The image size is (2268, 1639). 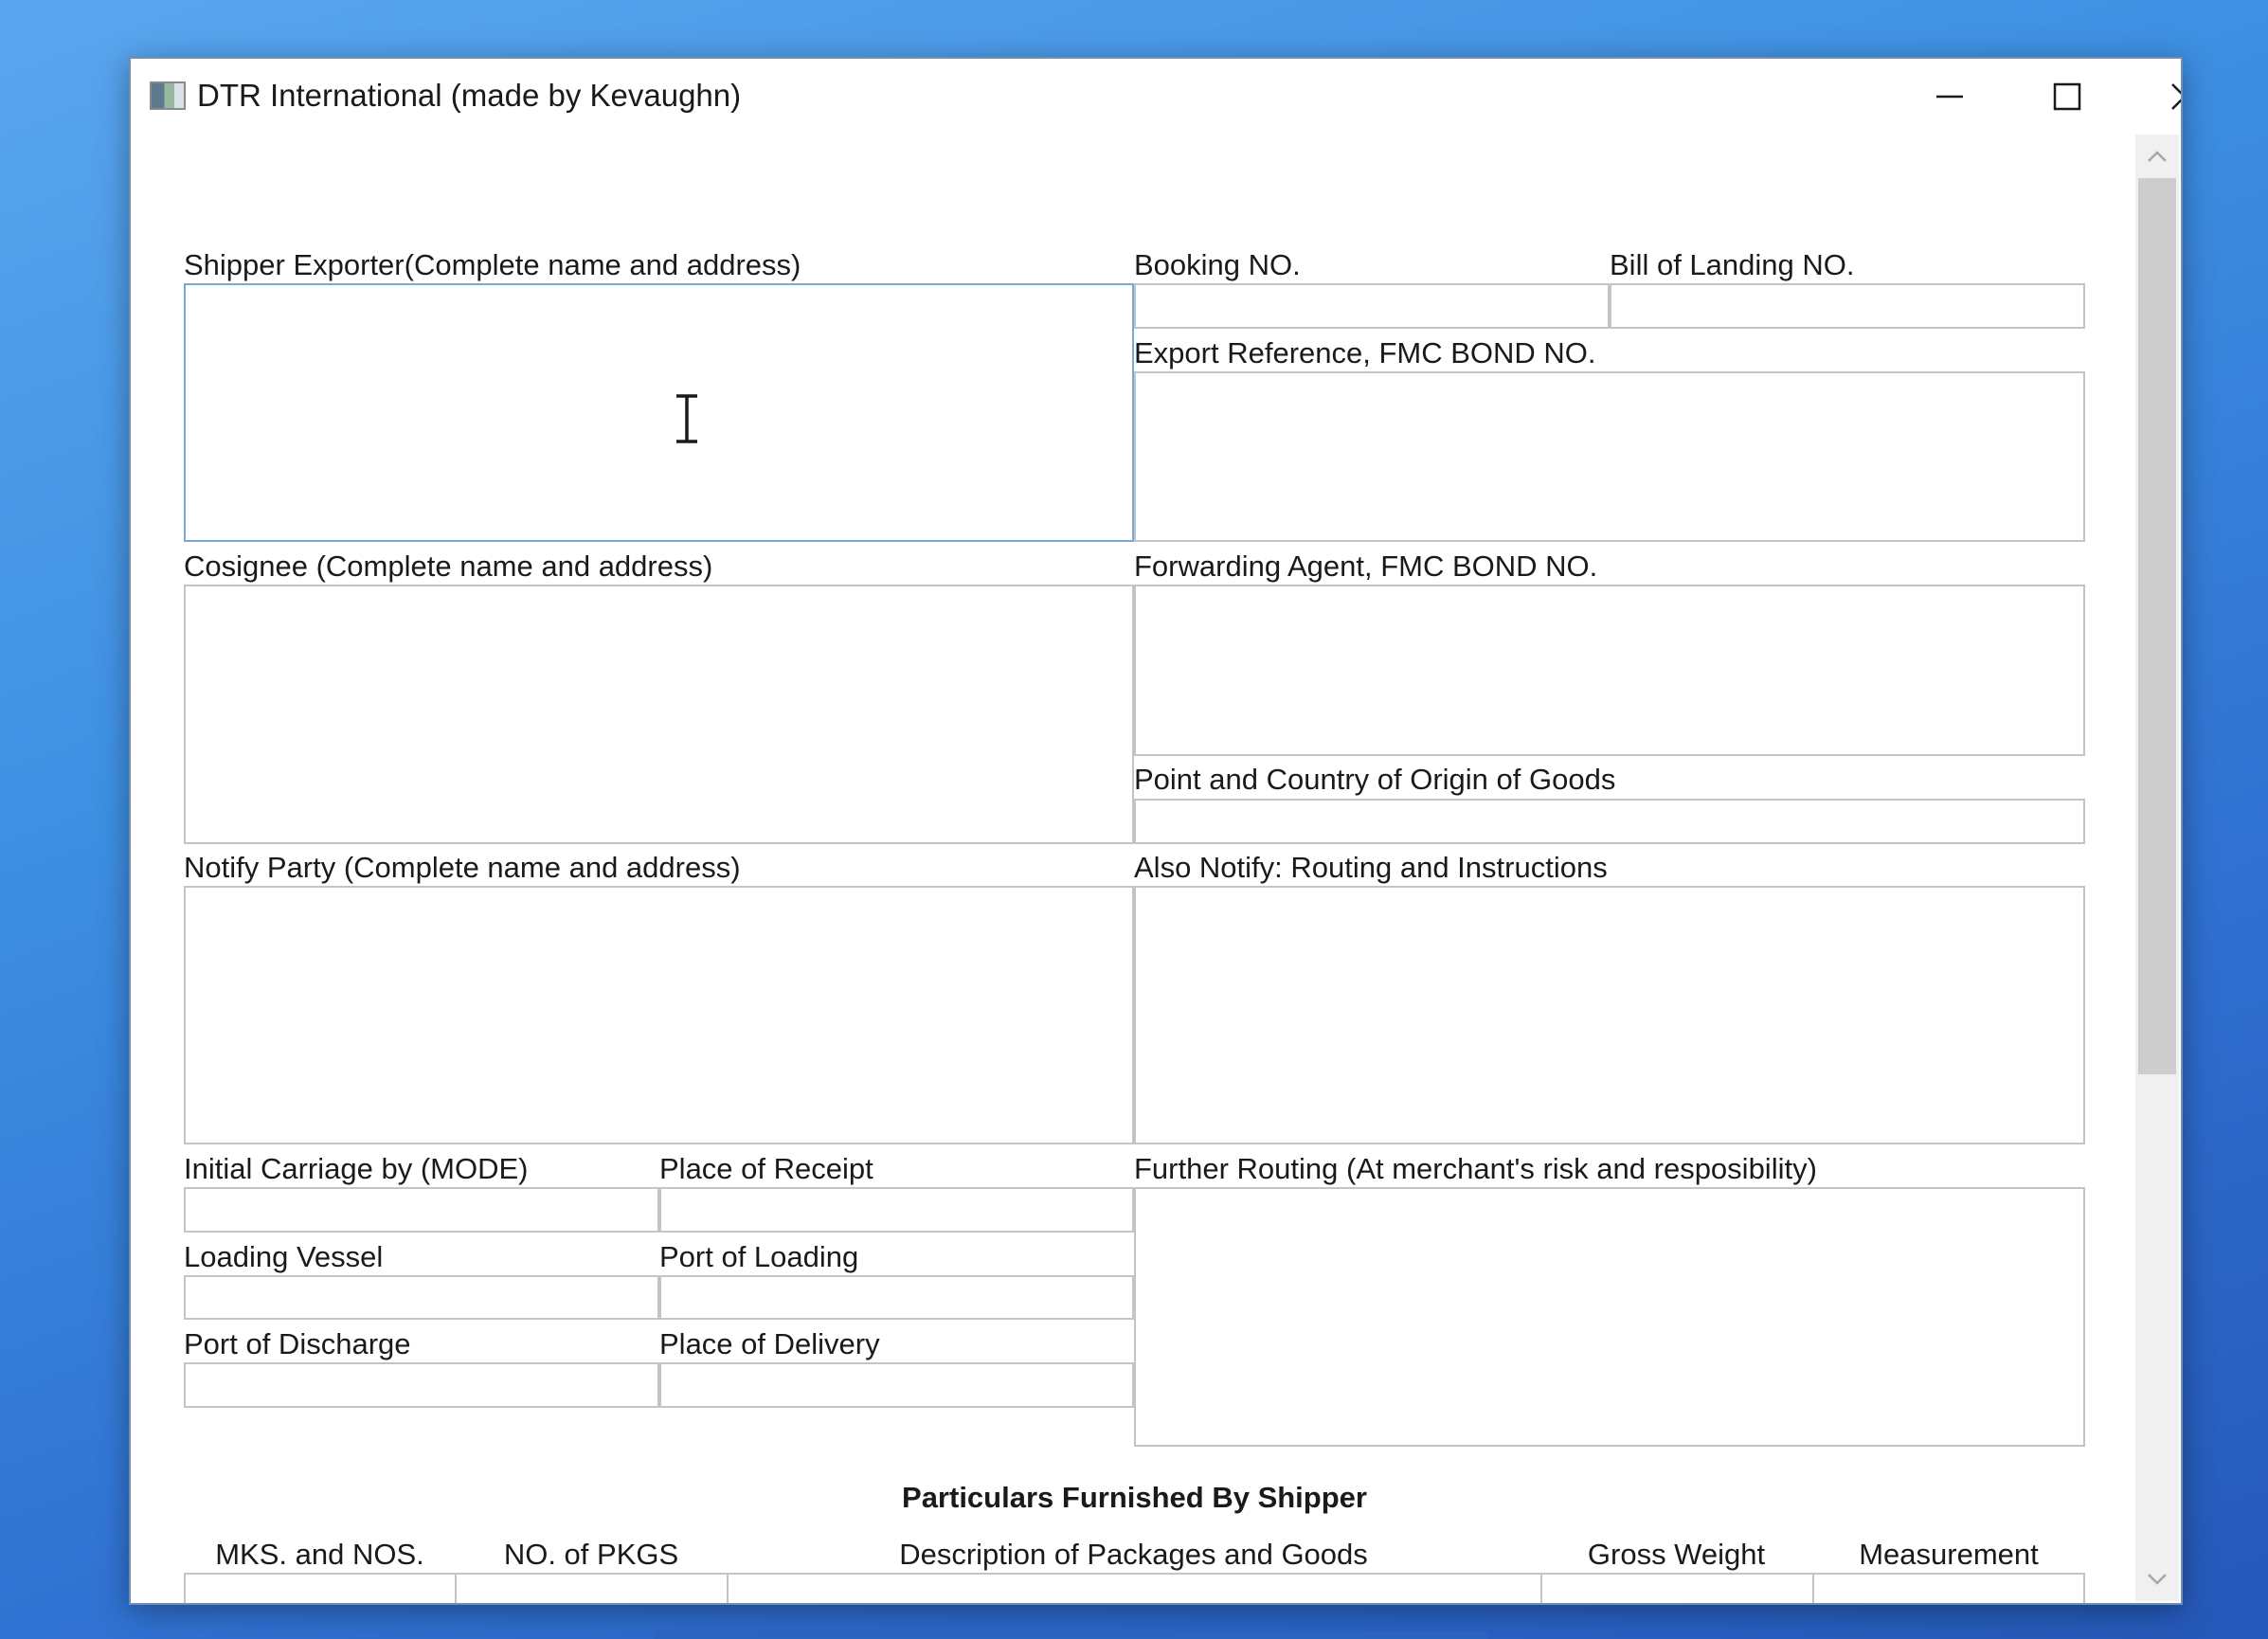 What do you see at coordinates (421, 1210) in the screenshot?
I see `initial-carriage-field` at bounding box center [421, 1210].